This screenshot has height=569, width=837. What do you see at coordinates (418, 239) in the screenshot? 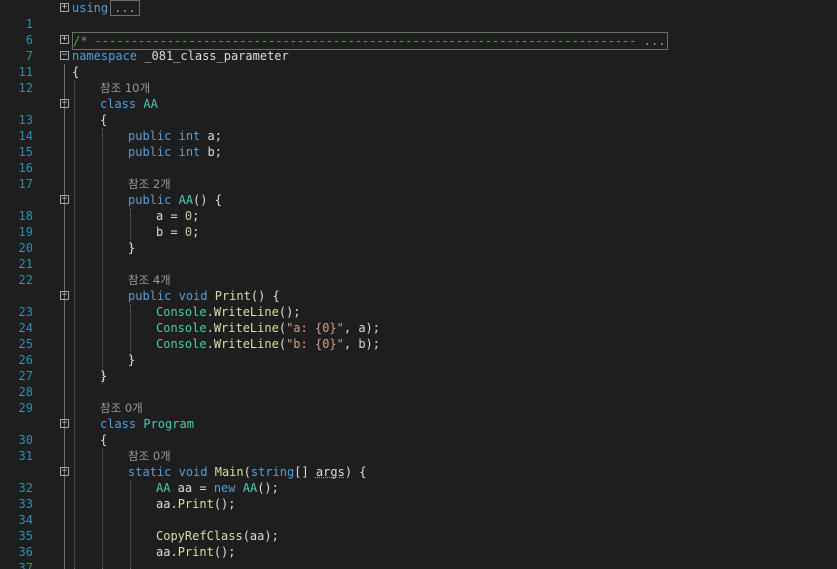
I see `code-line: 20 b = 0;` at bounding box center [418, 239].